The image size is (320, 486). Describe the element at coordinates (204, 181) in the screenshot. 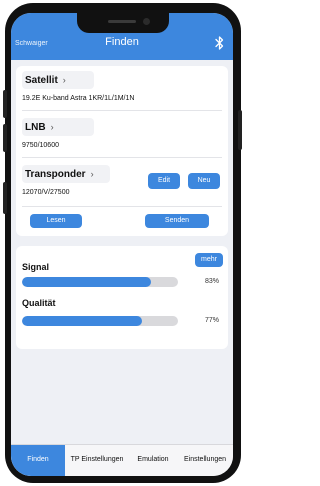

I see `new-button: Neu` at that location.